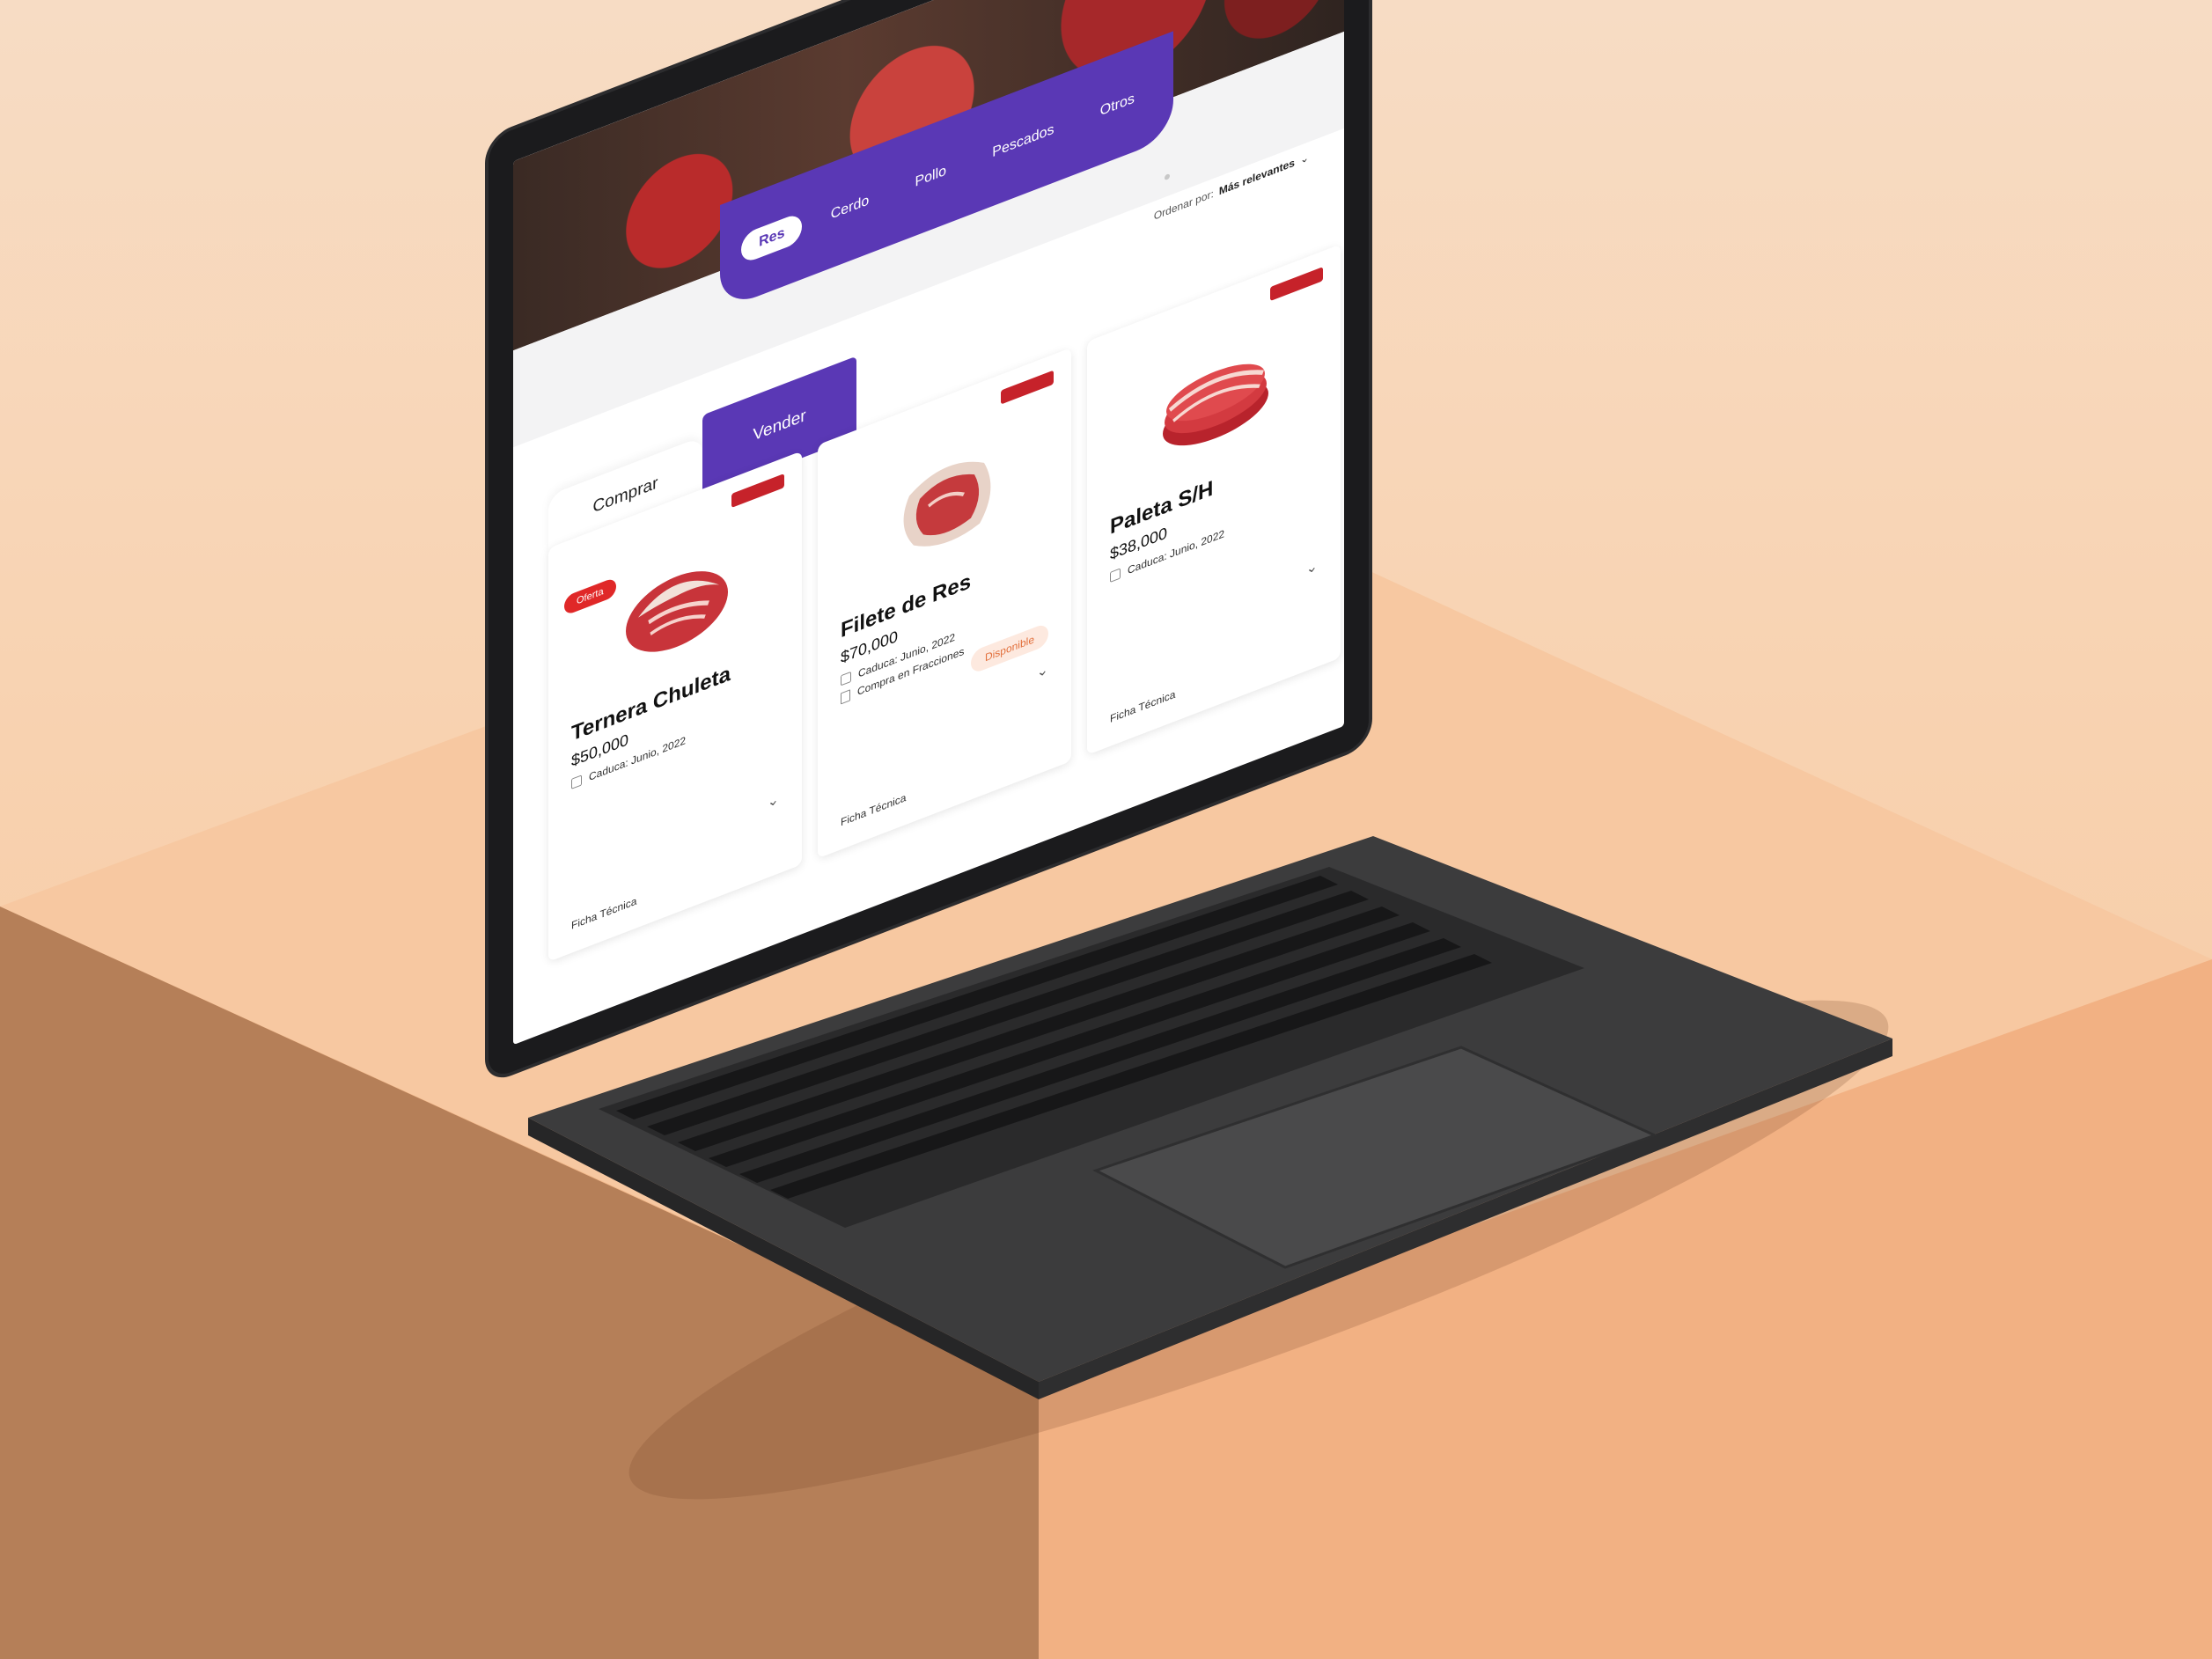 The width and height of the screenshot is (2212, 1659). What do you see at coordinates (930, 178) in the screenshot?
I see `category-pollo: Pollo` at bounding box center [930, 178].